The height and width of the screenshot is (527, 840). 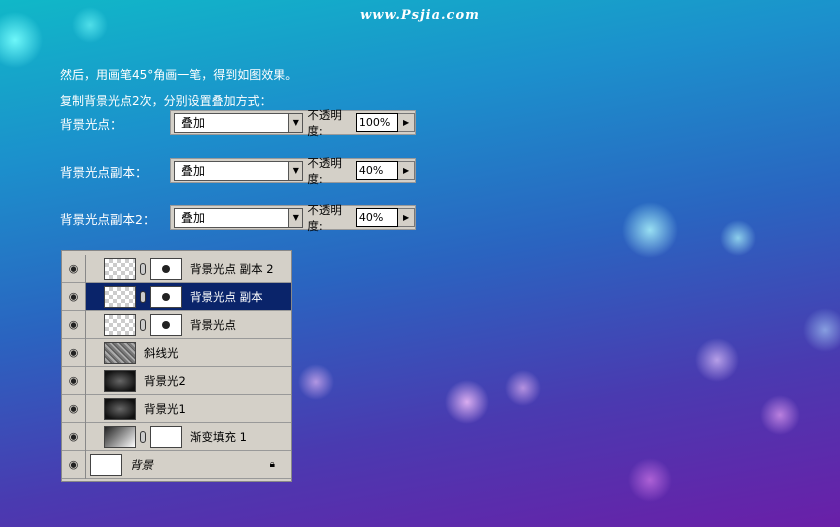 I want to click on site-watermark: www.Psjia.com, so click(x=420, y=15).